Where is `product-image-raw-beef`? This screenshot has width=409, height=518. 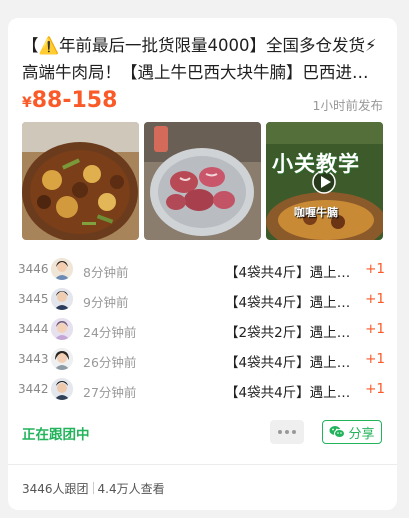 product-image-raw-beef is located at coordinates (202, 181).